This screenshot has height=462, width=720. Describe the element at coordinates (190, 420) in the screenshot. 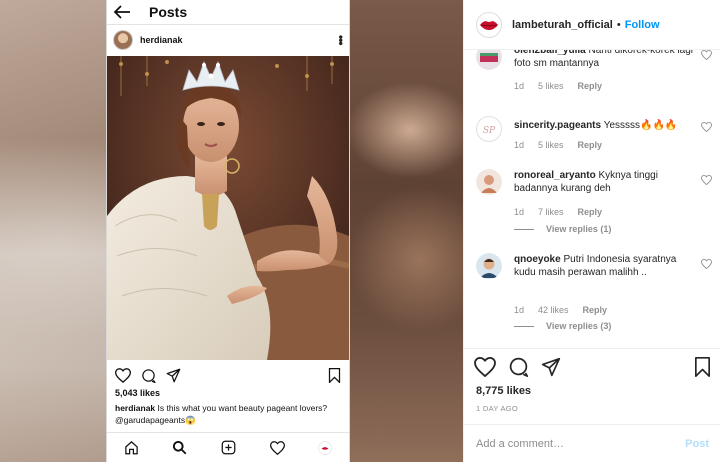

I see `caption-emoji: 😱` at that location.